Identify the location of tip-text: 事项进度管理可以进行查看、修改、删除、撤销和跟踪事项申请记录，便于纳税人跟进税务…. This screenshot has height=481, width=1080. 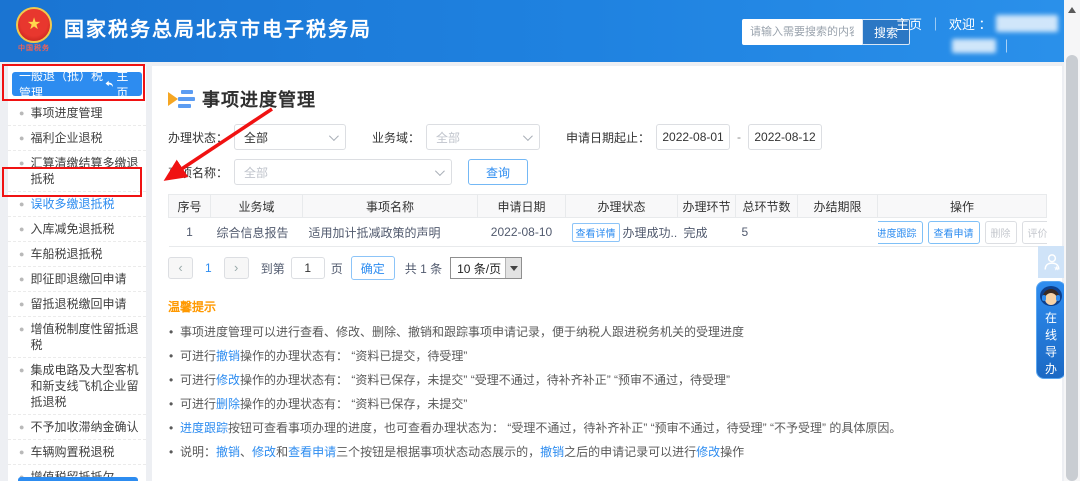
(462, 332).